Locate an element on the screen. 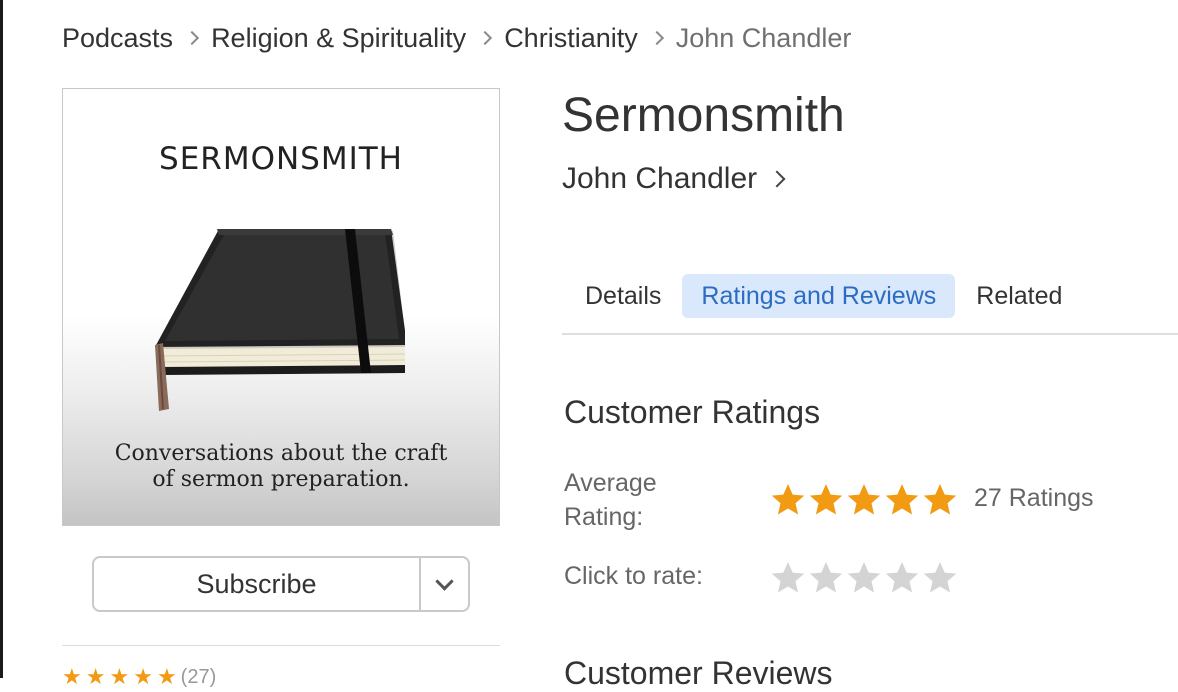  tab-bar: Details Ratings and Reviews Related is located at coordinates (824, 296).